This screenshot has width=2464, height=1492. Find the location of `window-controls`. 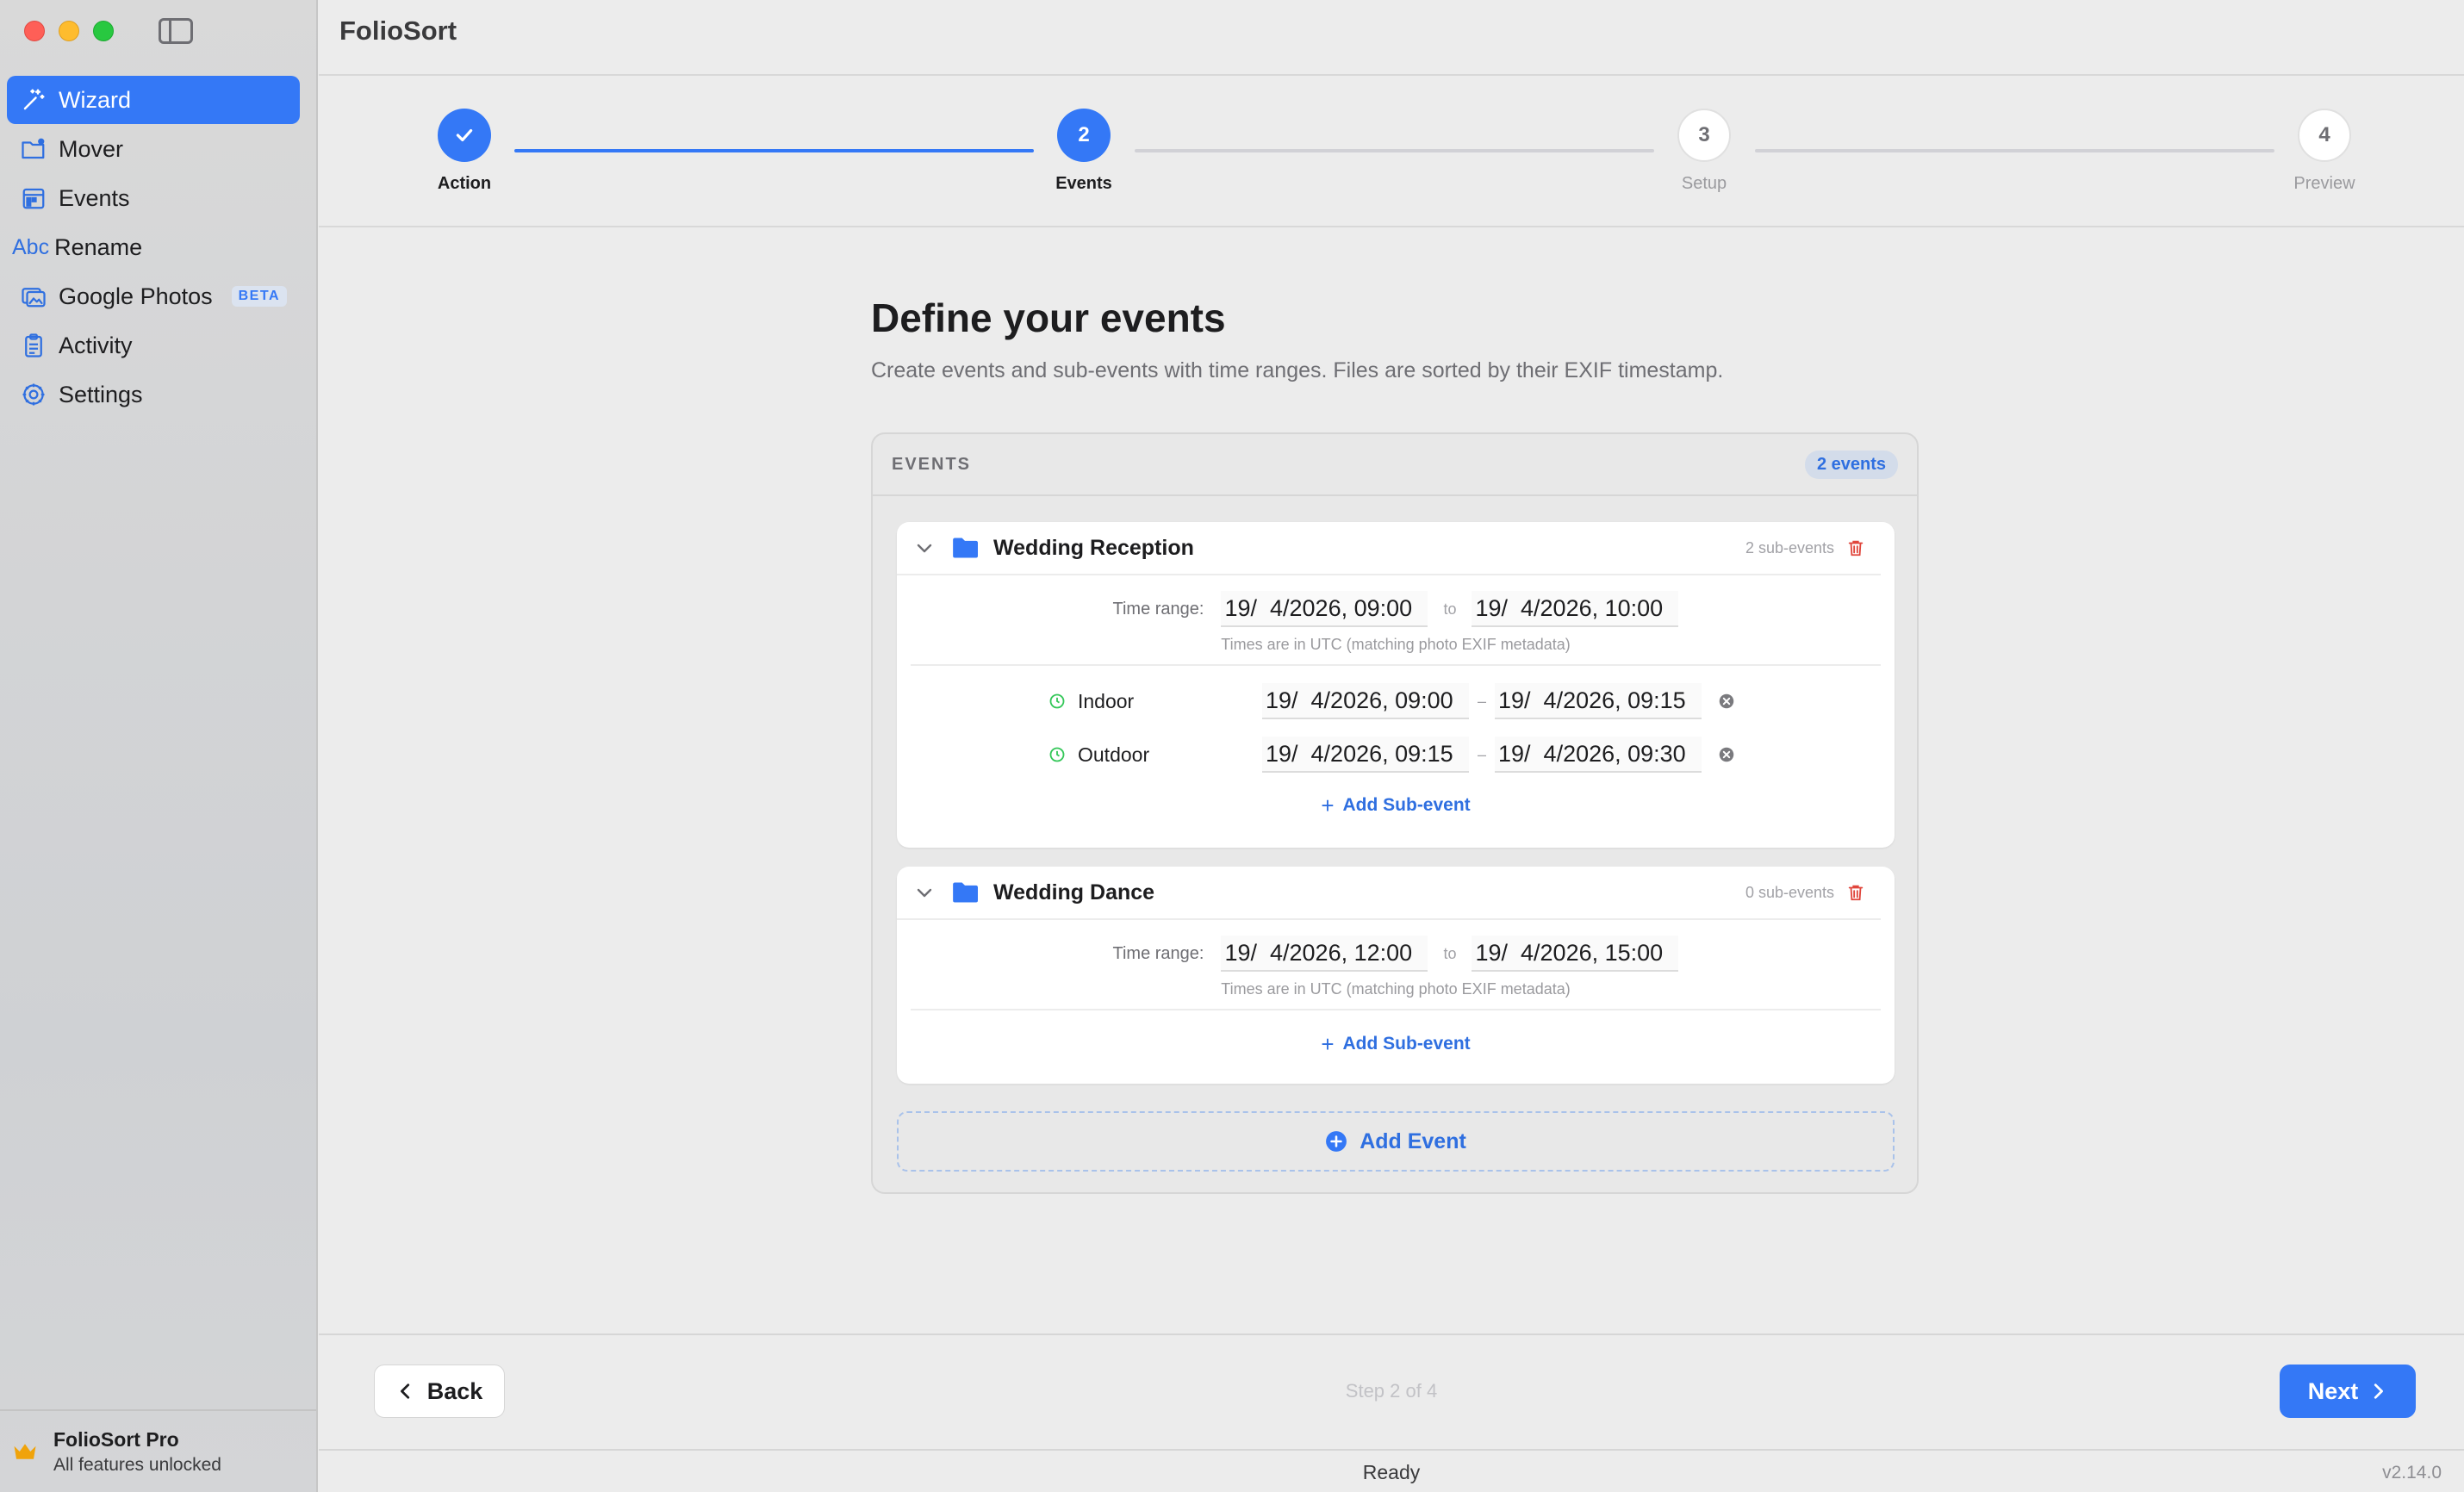

window-controls is located at coordinates (69, 31).